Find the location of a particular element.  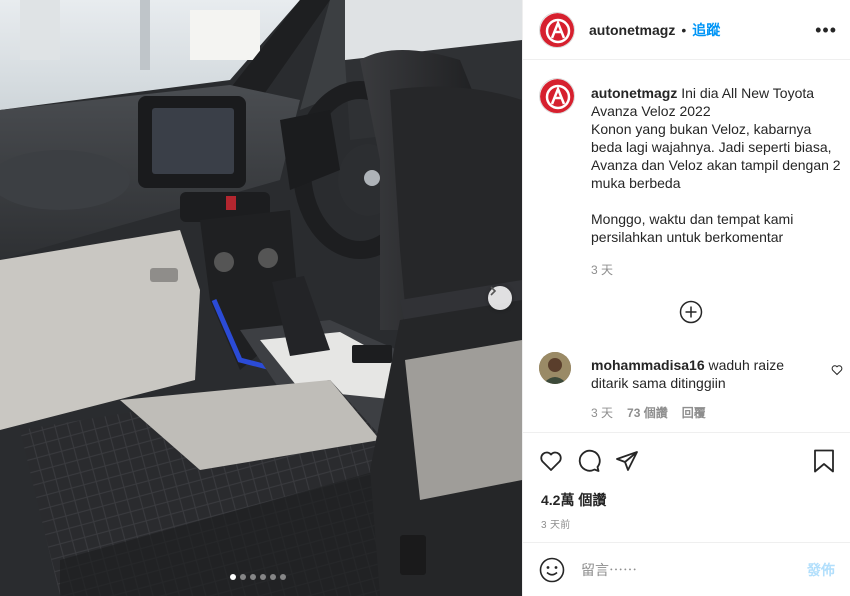

more-options-button: ••• is located at coordinates (826, 30).